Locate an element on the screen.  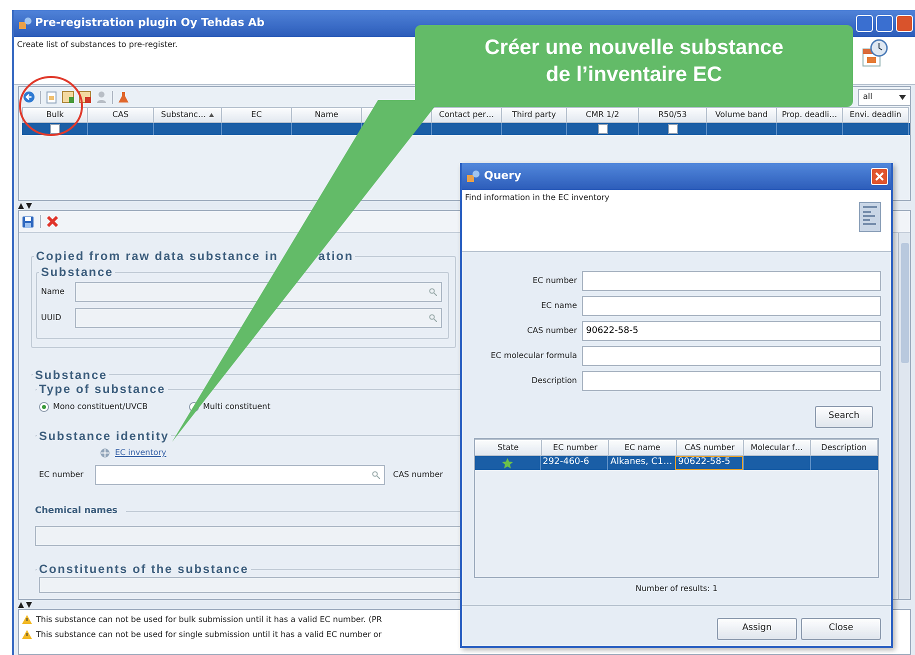
field-label: EC name is located at coordinates (558, 306).